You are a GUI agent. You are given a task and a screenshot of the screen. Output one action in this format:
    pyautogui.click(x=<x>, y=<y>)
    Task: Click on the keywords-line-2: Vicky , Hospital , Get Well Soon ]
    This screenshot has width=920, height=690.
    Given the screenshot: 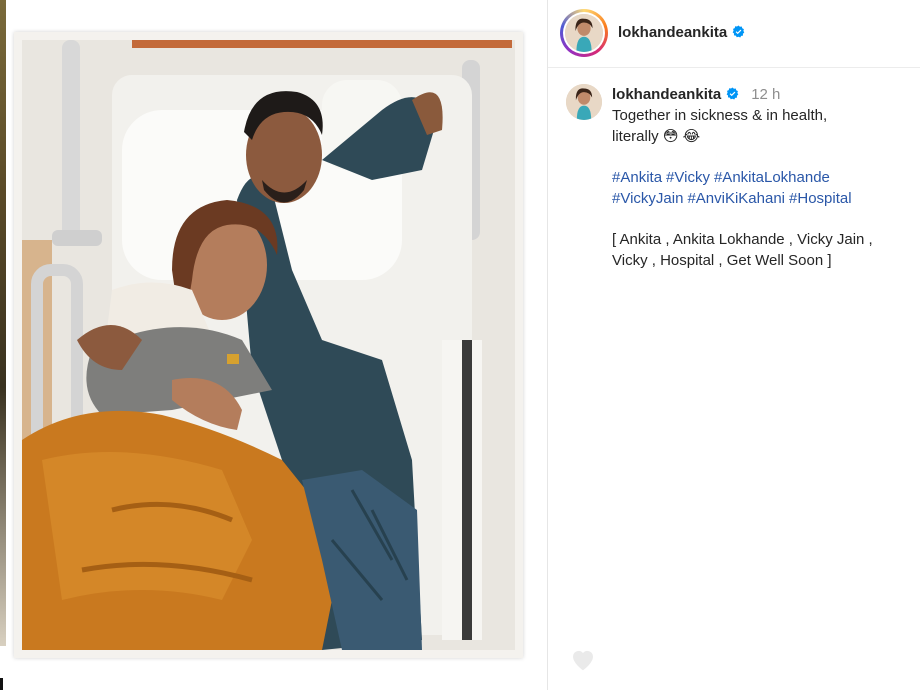 What is the action you would take?
    pyautogui.click(x=722, y=260)
    